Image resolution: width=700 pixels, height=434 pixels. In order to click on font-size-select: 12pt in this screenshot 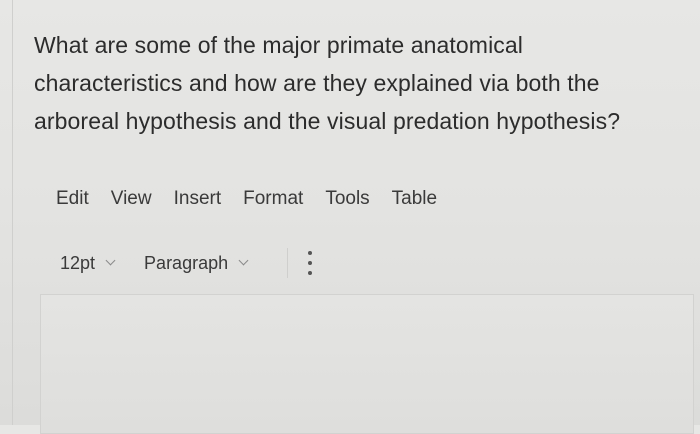, I will do `click(88, 263)`.